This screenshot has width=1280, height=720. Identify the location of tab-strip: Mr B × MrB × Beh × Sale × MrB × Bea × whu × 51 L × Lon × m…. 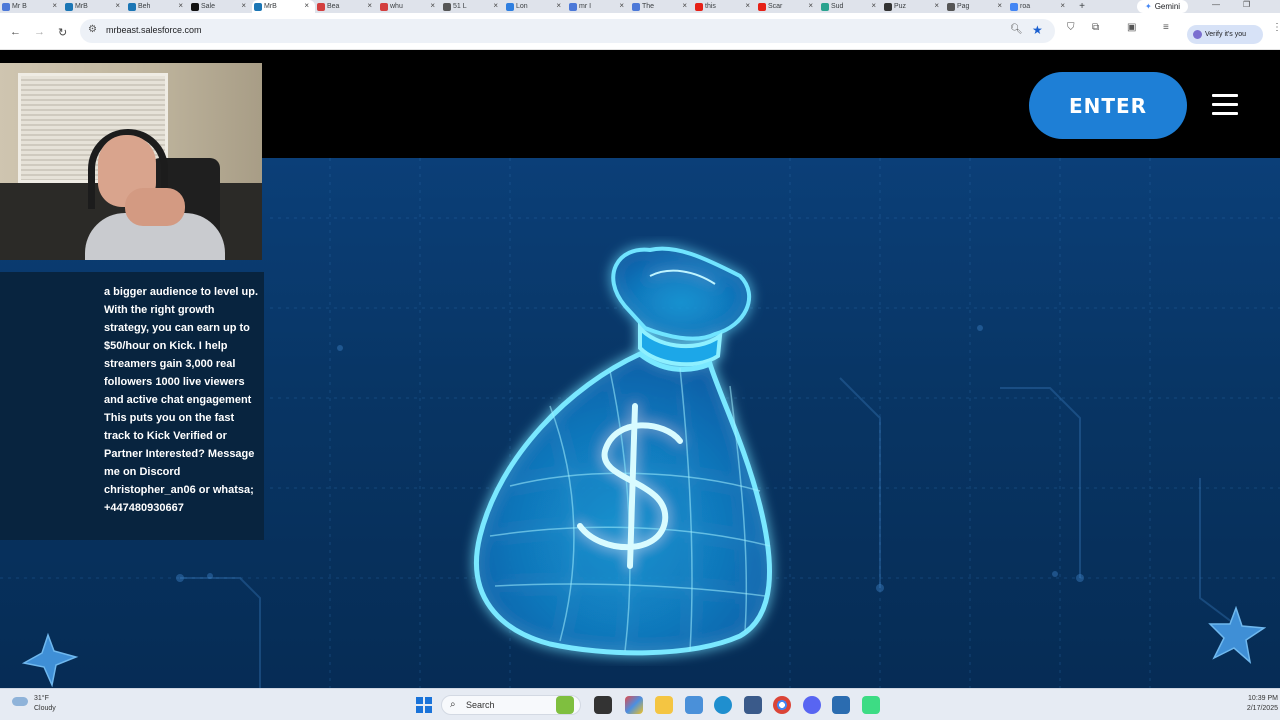
(640, 6).